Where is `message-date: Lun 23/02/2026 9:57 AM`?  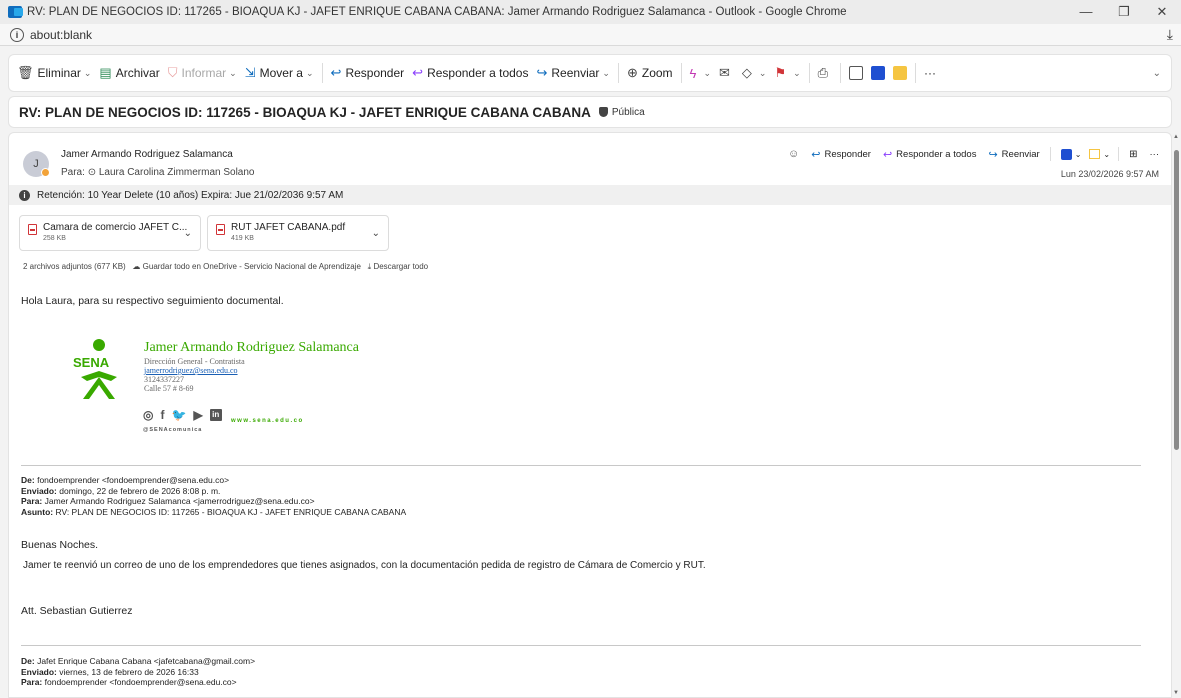 message-date: Lun 23/02/2026 9:57 AM is located at coordinates (1109, 174).